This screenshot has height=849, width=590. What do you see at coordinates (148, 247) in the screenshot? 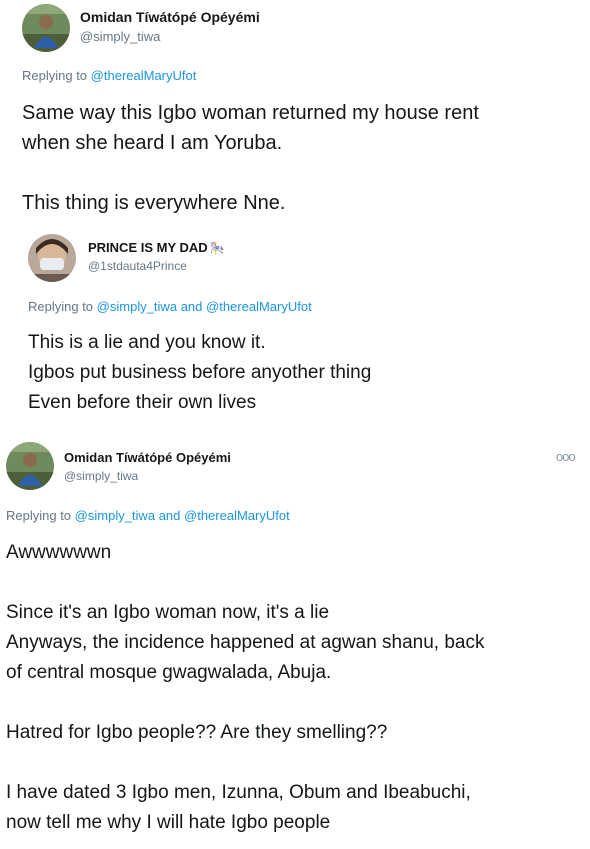
I see `display-name-text: PRINCE IS MY DAD` at bounding box center [148, 247].